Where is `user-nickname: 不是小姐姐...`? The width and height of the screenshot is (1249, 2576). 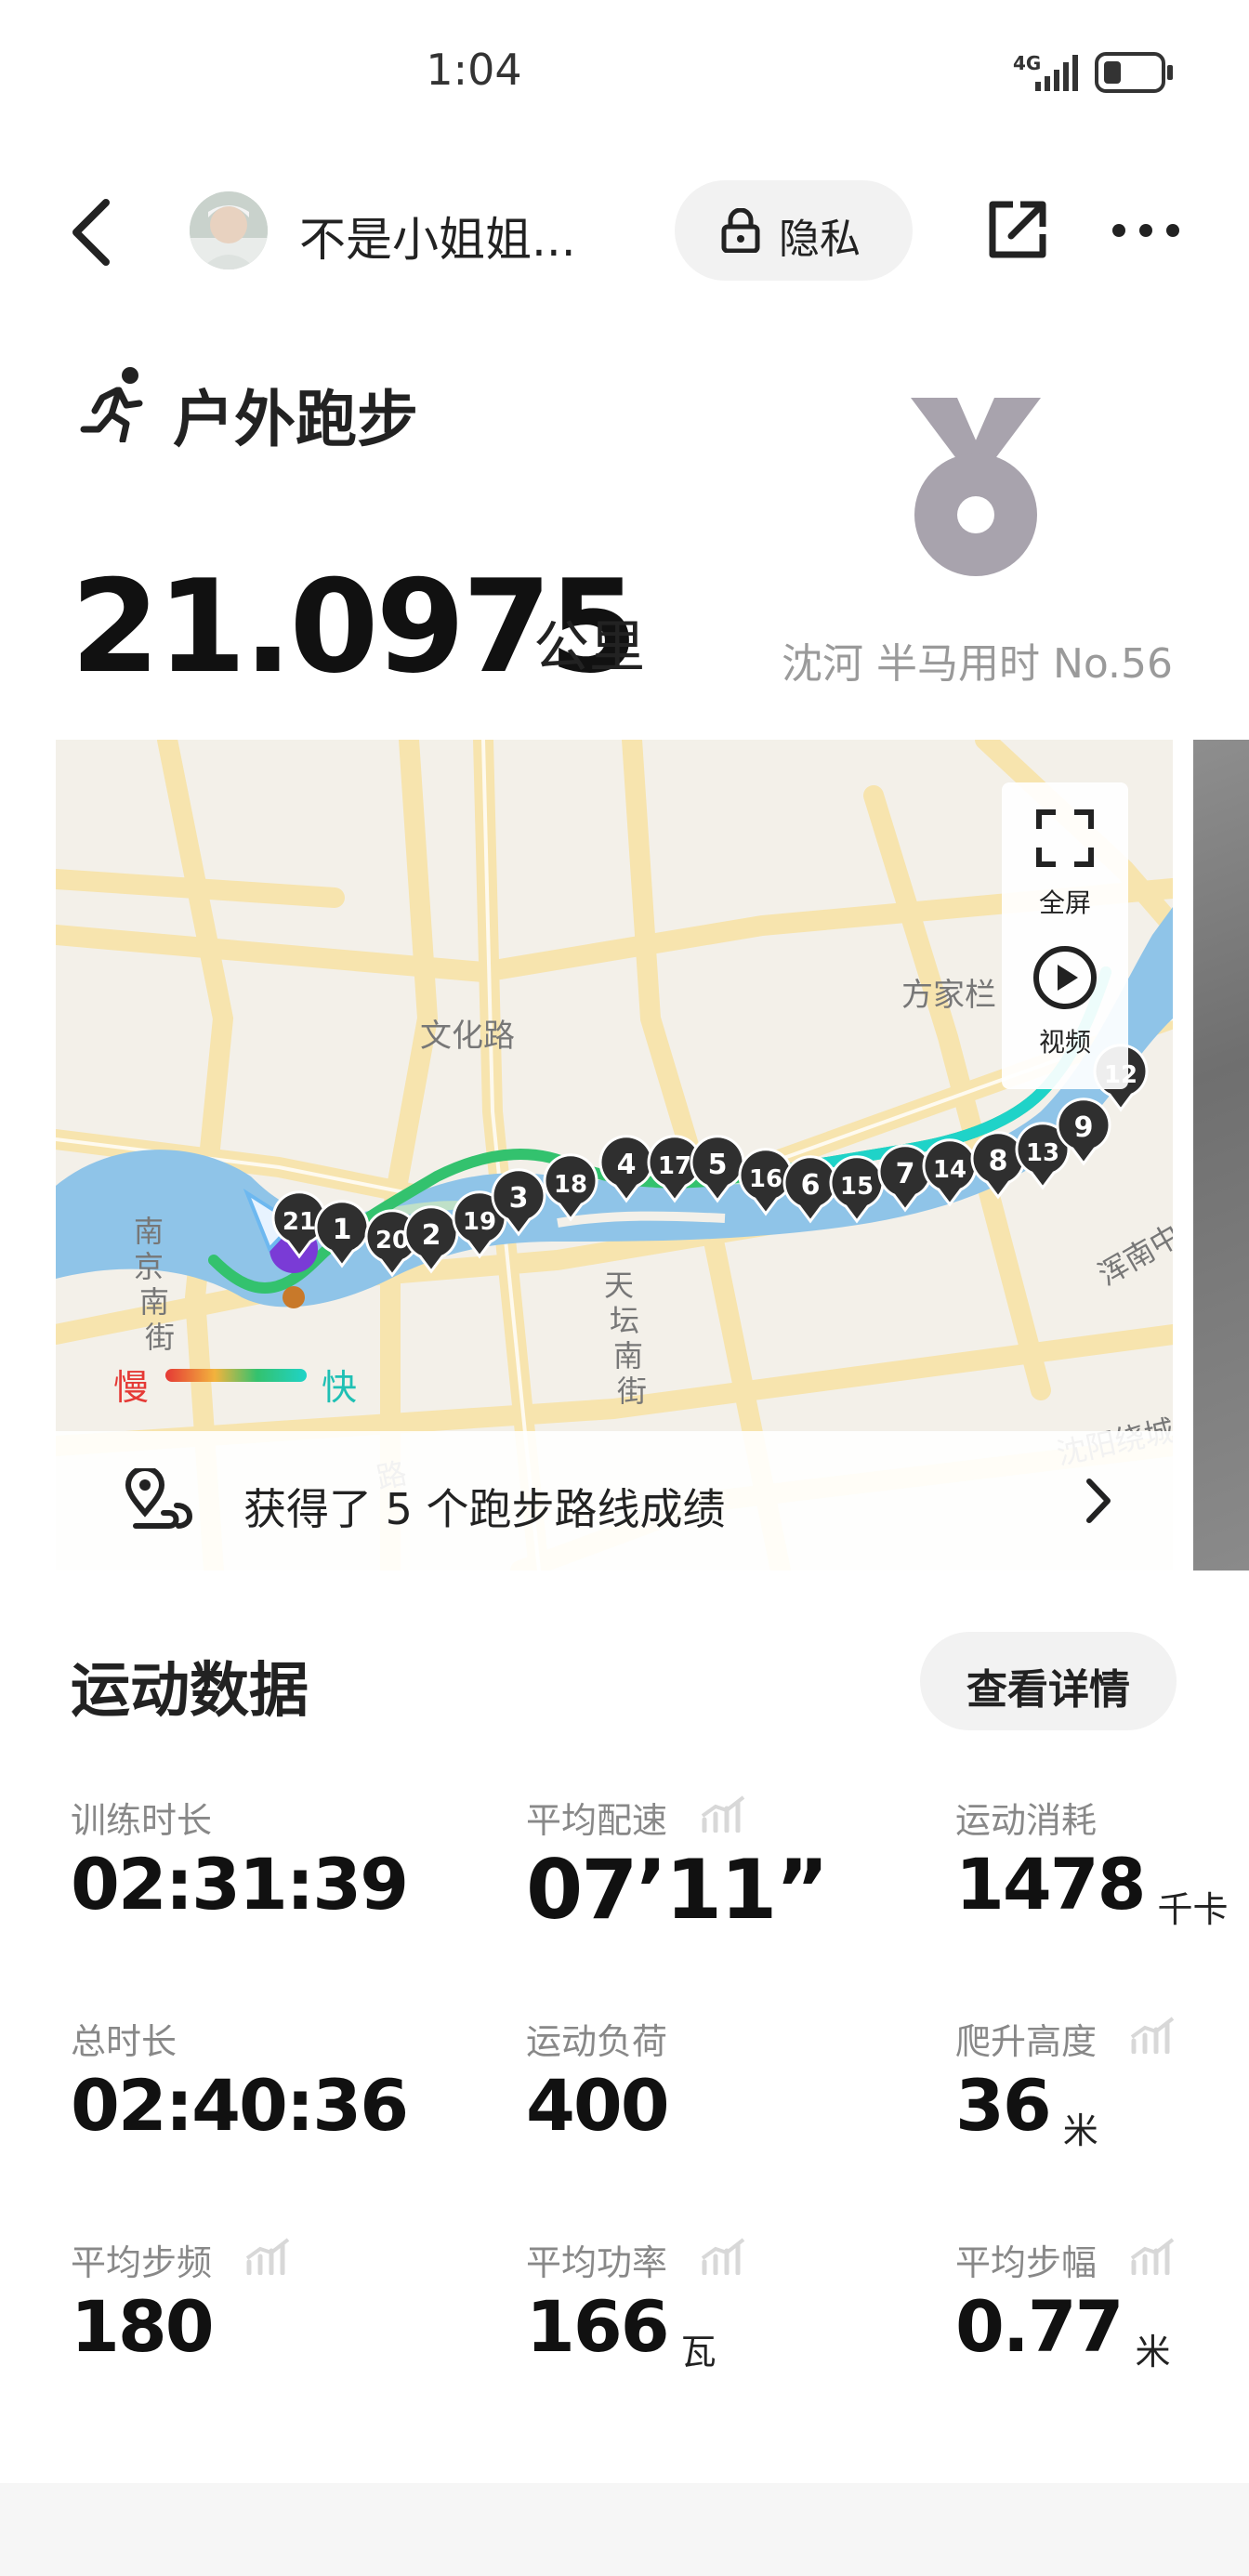
user-nickname: 不是小姐姐... is located at coordinates (437, 236).